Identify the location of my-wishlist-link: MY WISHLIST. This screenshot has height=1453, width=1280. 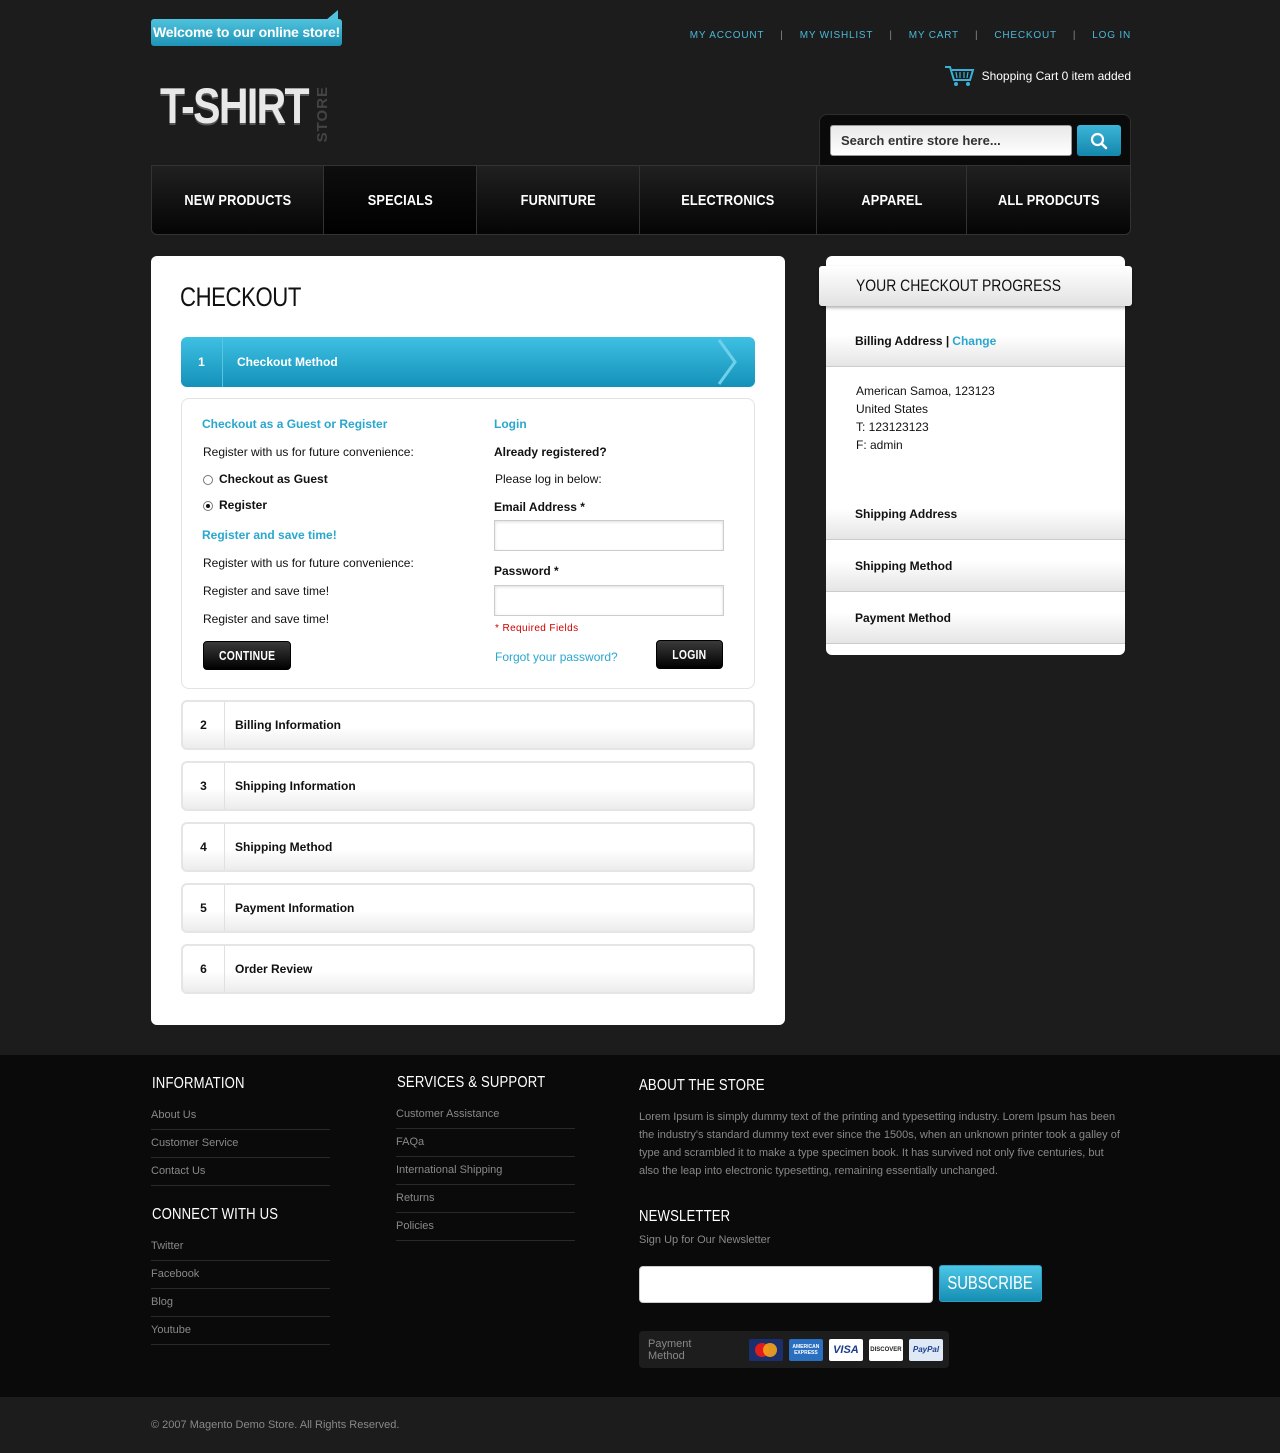
(837, 35).